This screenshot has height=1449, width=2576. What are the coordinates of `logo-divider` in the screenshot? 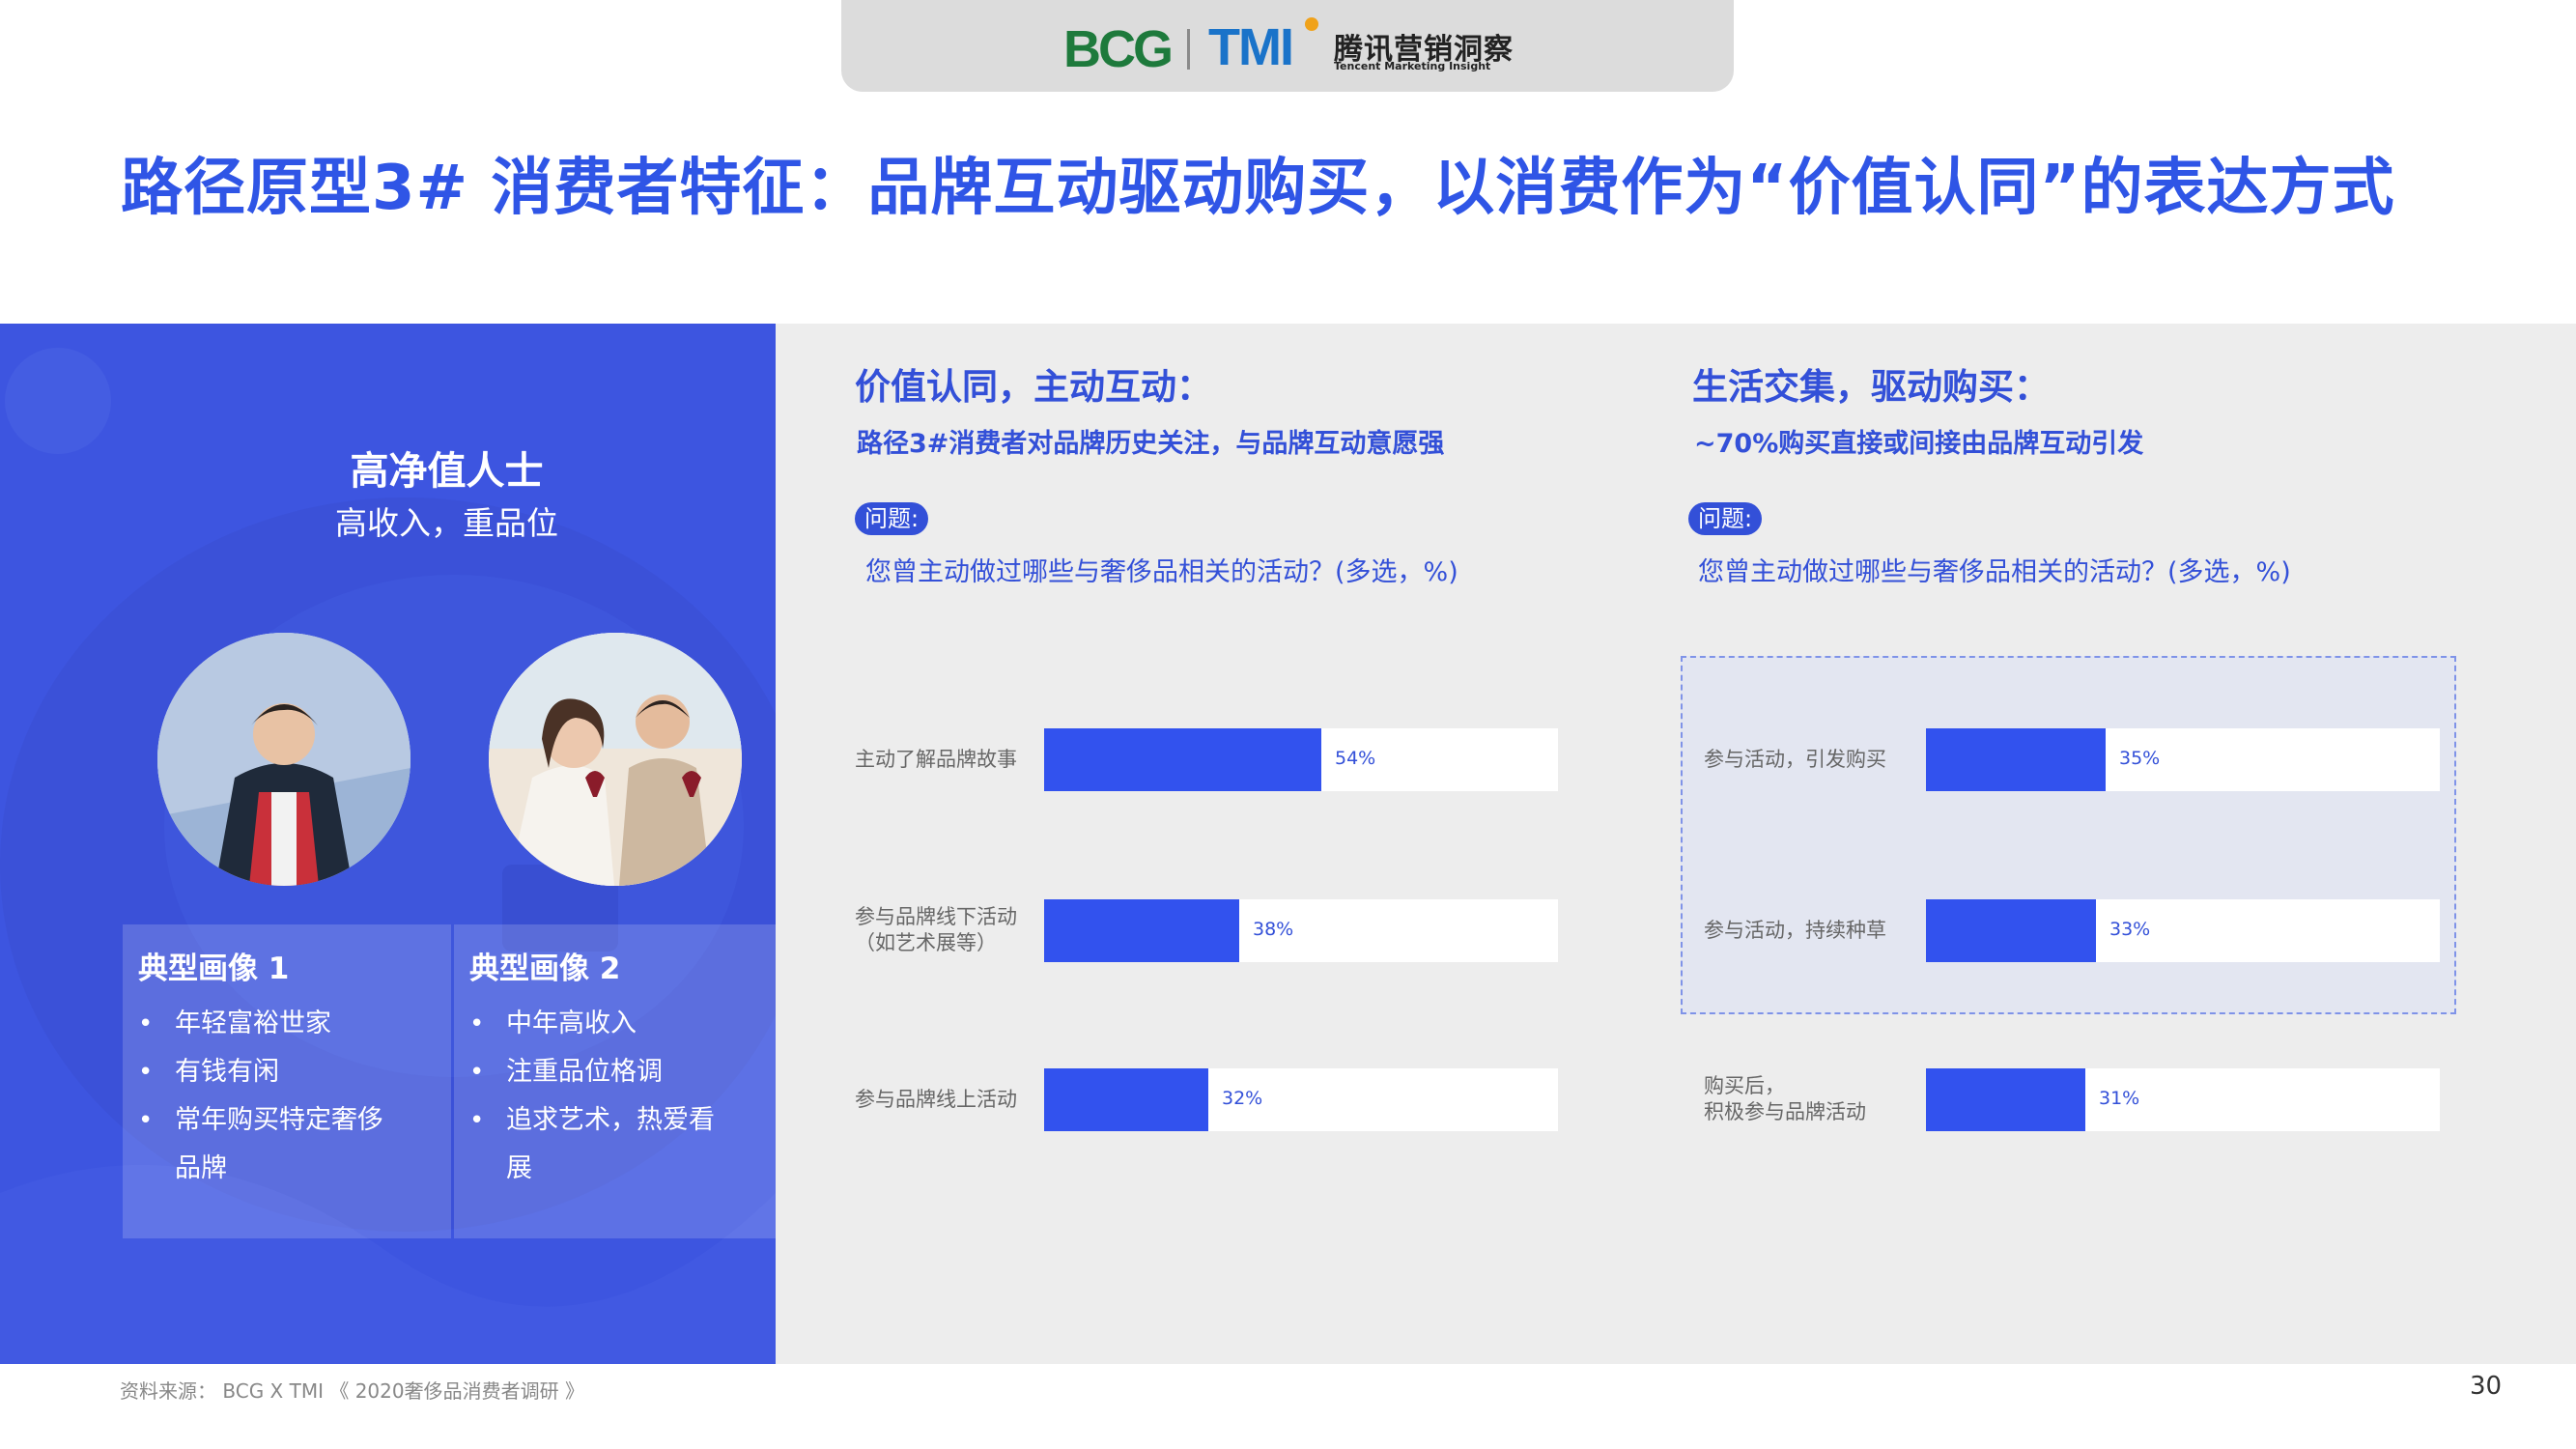 It's located at (1188, 49).